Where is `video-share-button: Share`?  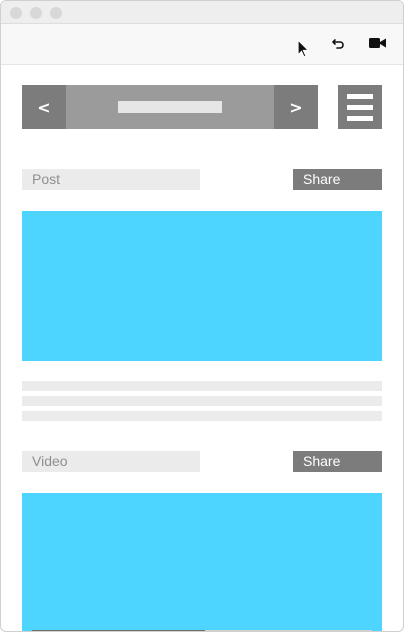 video-share-button: Share is located at coordinates (337, 461).